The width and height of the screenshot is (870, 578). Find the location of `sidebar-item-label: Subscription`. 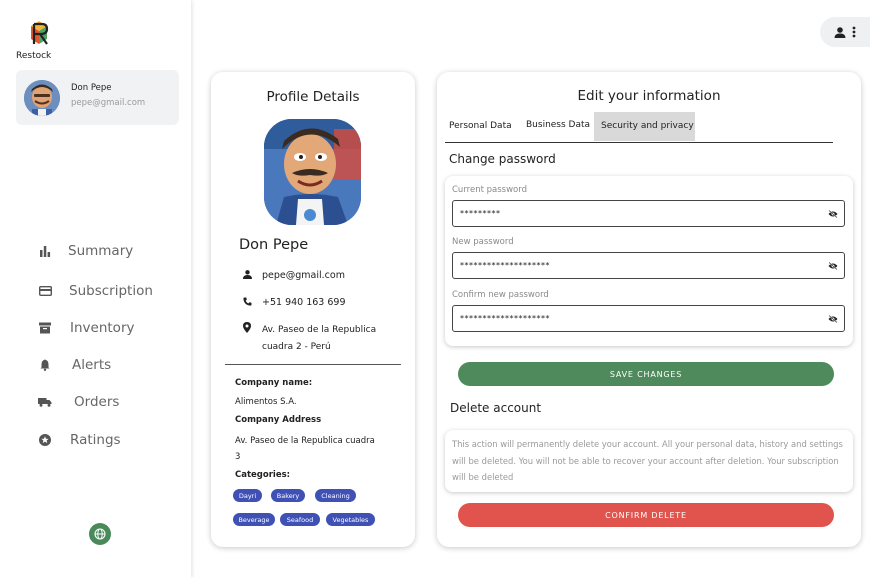

sidebar-item-label: Subscription is located at coordinates (111, 291).